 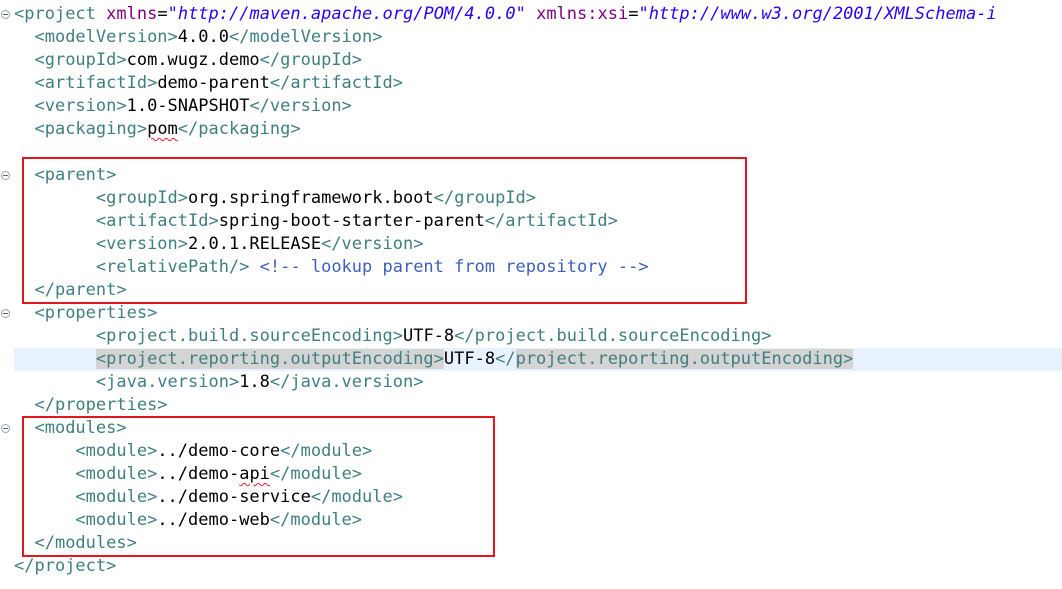 I want to click on code-line-artifactid: <artifactId>demo-parent</artifactId>, so click(x=218, y=83).